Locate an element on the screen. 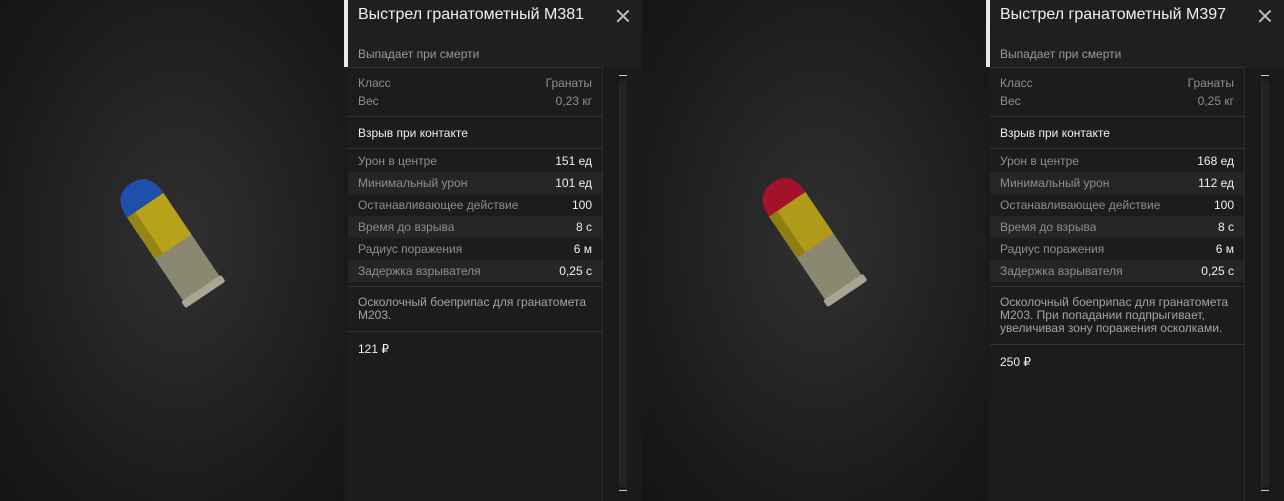 This screenshot has height=501, width=1284. stat-row: Урон в центре 151 ед is located at coordinates (475, 161).